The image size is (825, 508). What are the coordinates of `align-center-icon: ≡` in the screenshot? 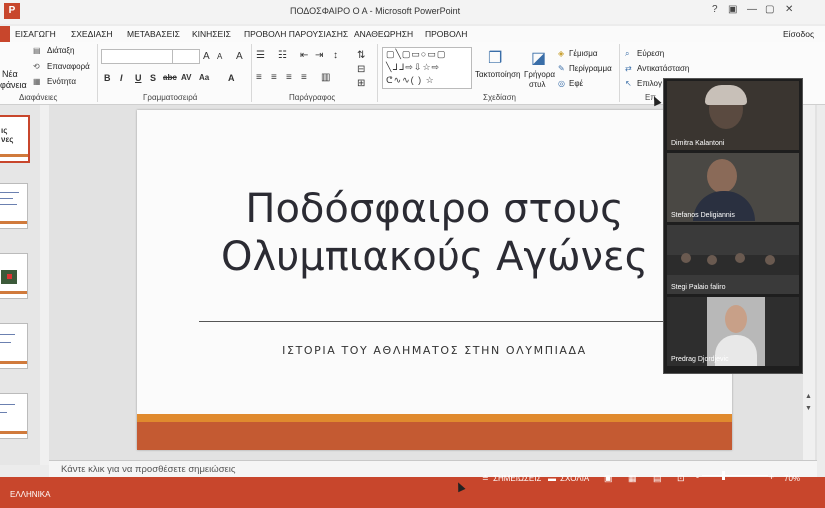 It's located at (274, 77).